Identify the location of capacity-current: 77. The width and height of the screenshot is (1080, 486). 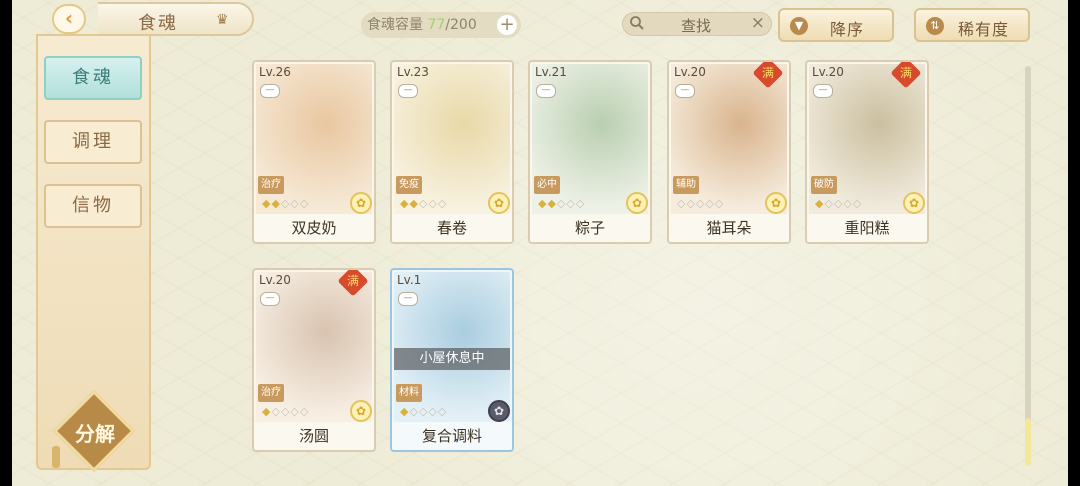
(436, 25).